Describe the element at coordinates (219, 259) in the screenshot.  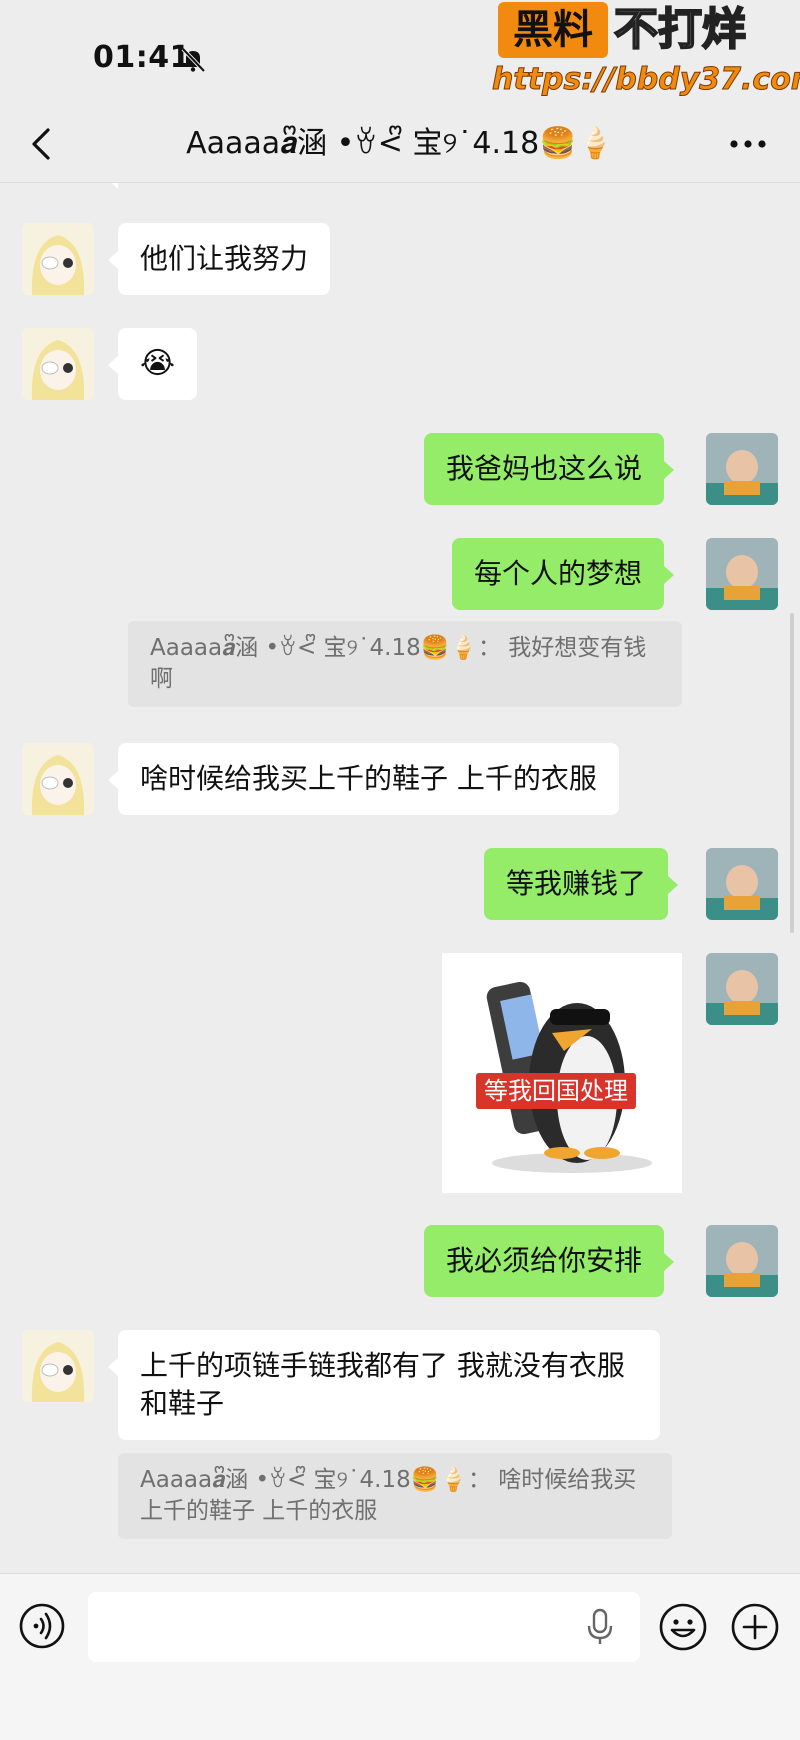
I see `message-bubble: 他们让我努力` at that location.